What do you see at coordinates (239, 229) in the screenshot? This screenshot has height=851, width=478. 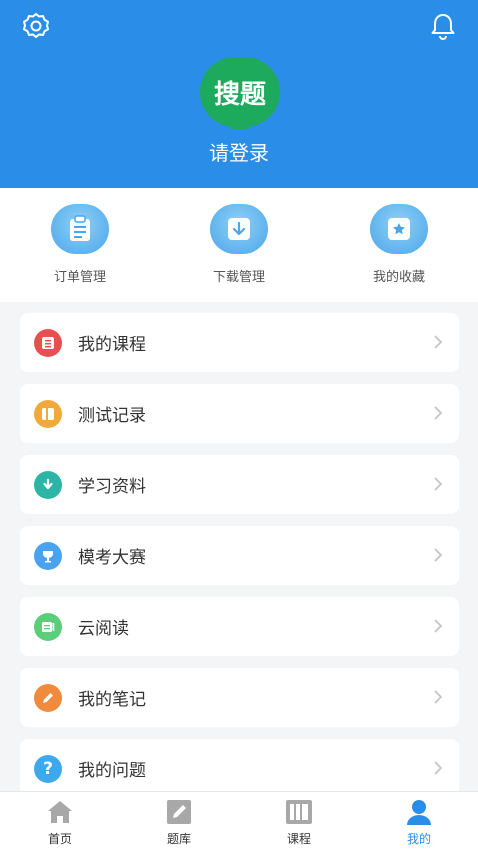 I see `download-icon` at bounding box center [239, 229].